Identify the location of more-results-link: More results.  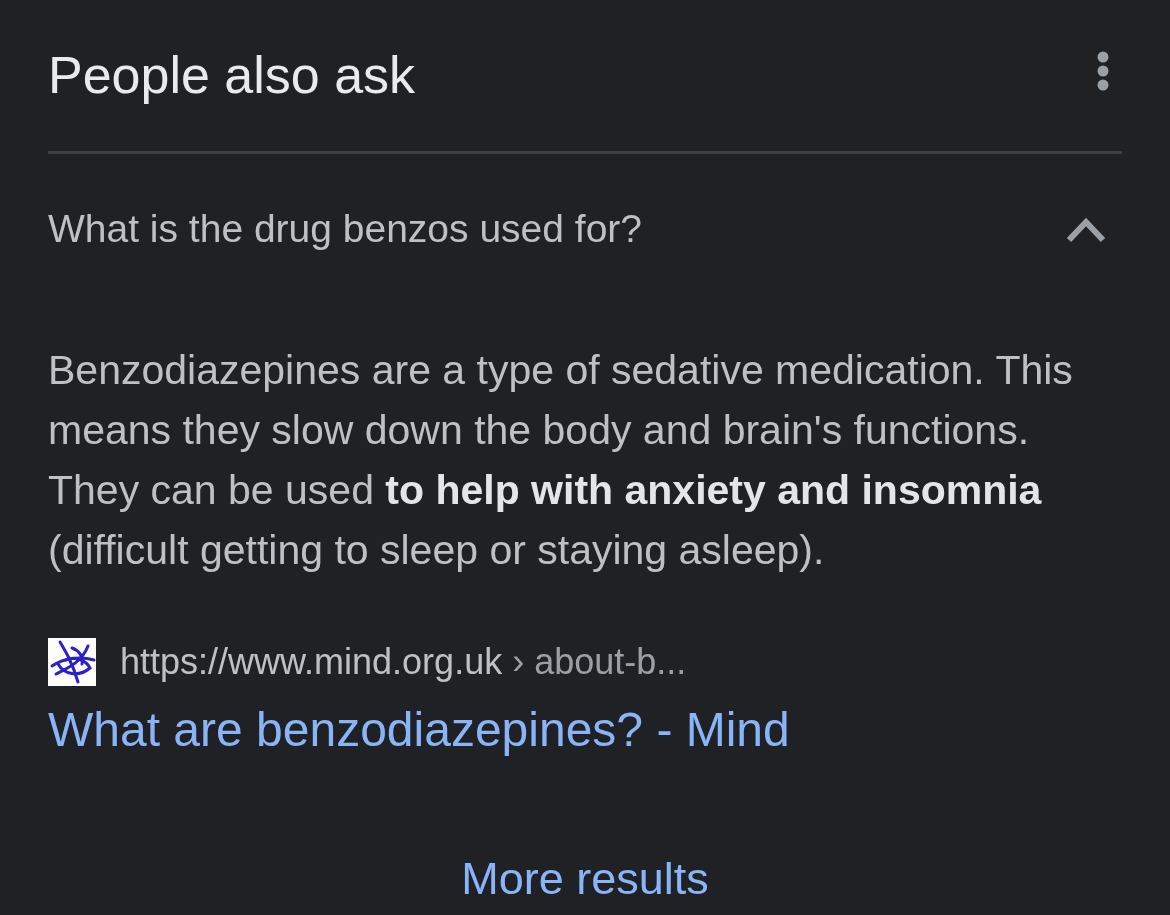
(585, 879).